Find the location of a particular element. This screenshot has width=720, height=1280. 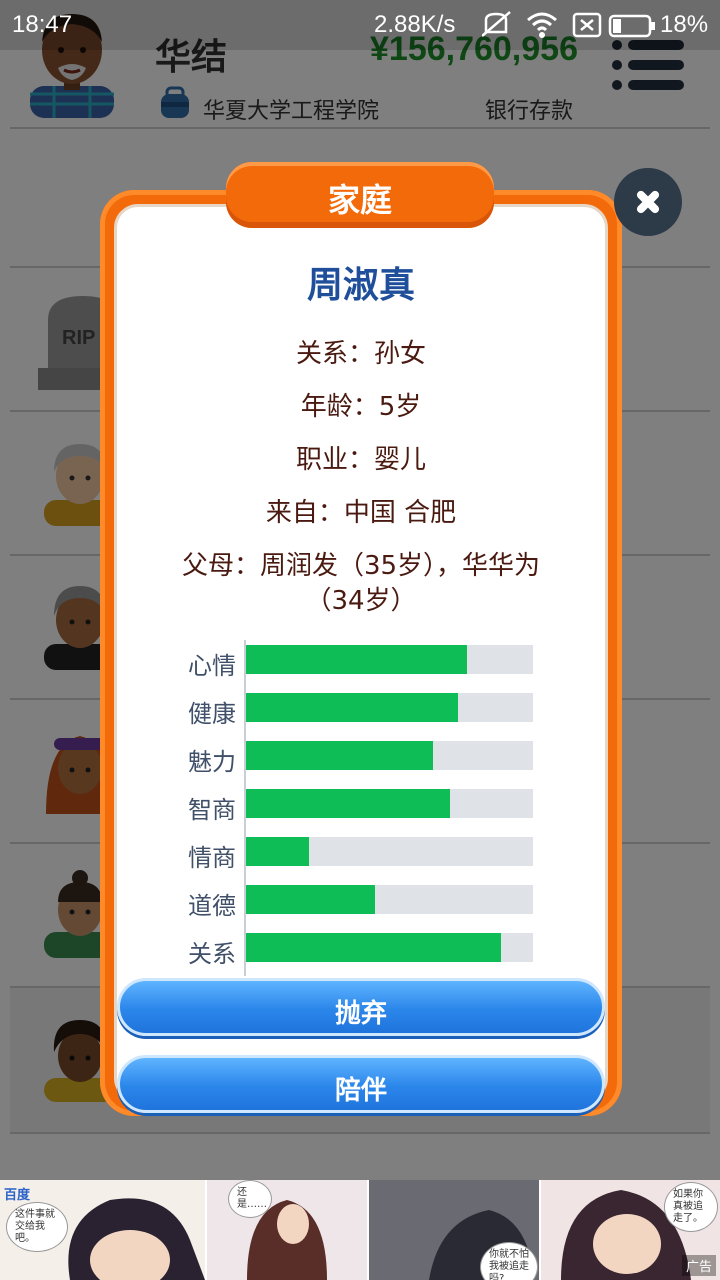

close-button is located at coordinates (648, 202).